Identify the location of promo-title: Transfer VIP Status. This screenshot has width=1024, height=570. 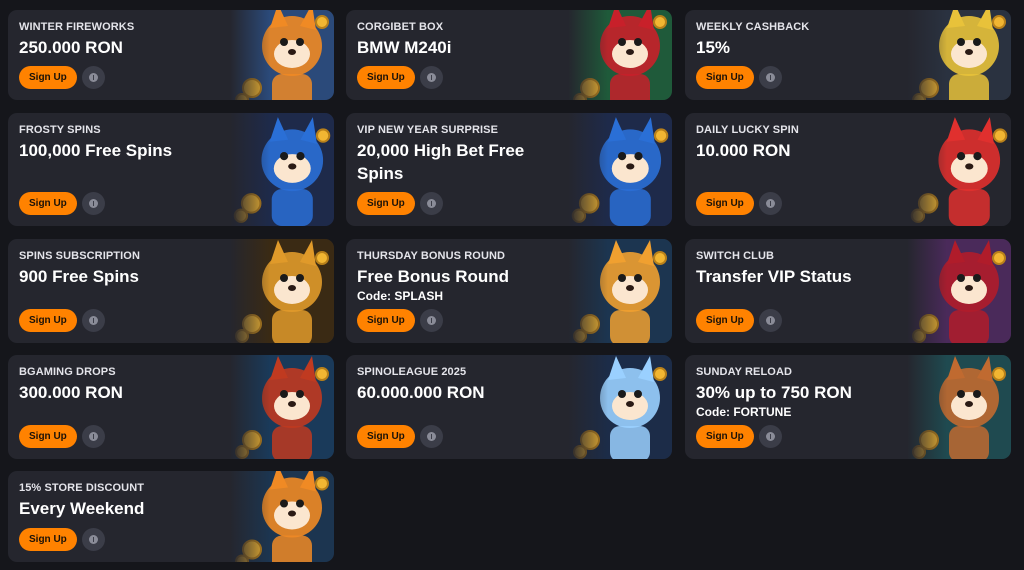
(774, 276).